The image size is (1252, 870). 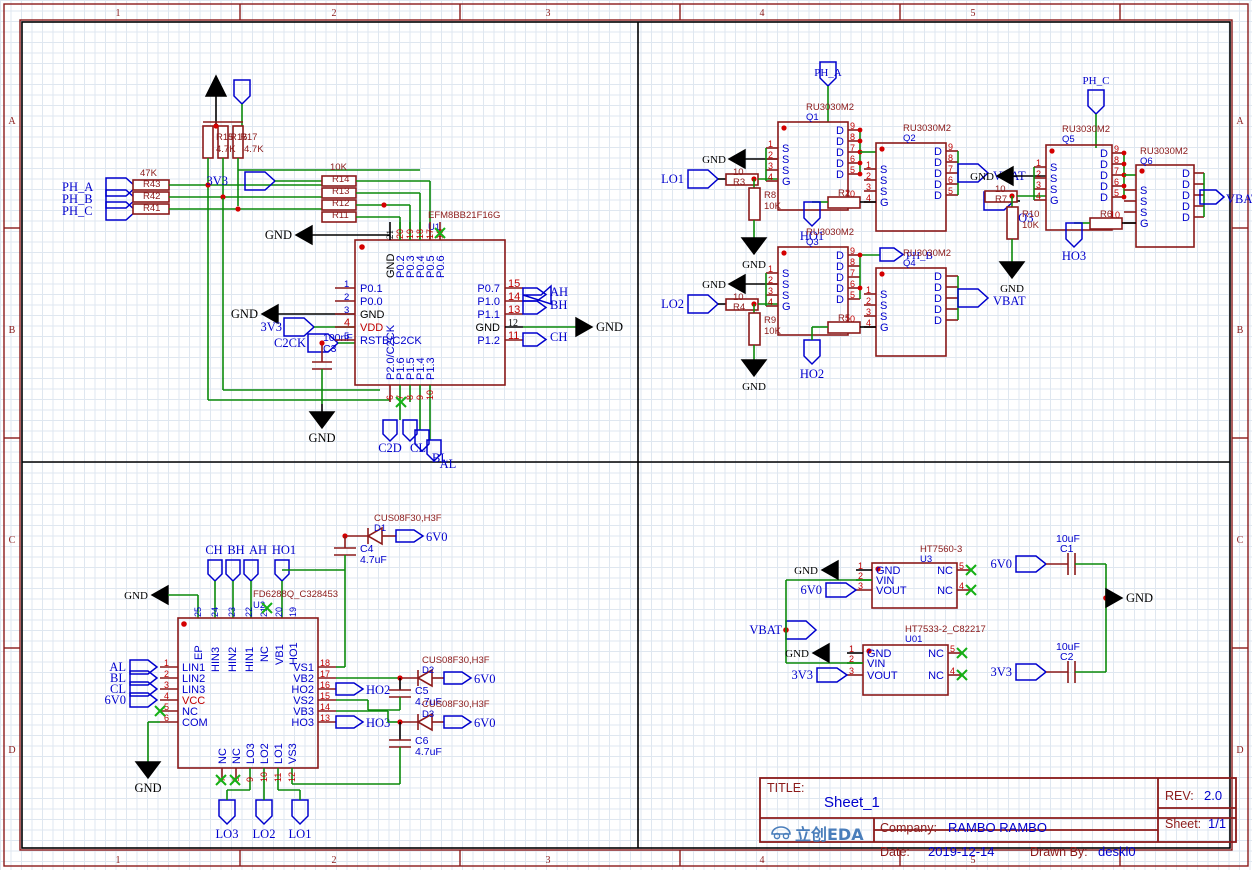 What do you see at coordinates (852, 159) in the screenshot?
I see `q1-rpn-6: 6` at bounding box center [852, 159].